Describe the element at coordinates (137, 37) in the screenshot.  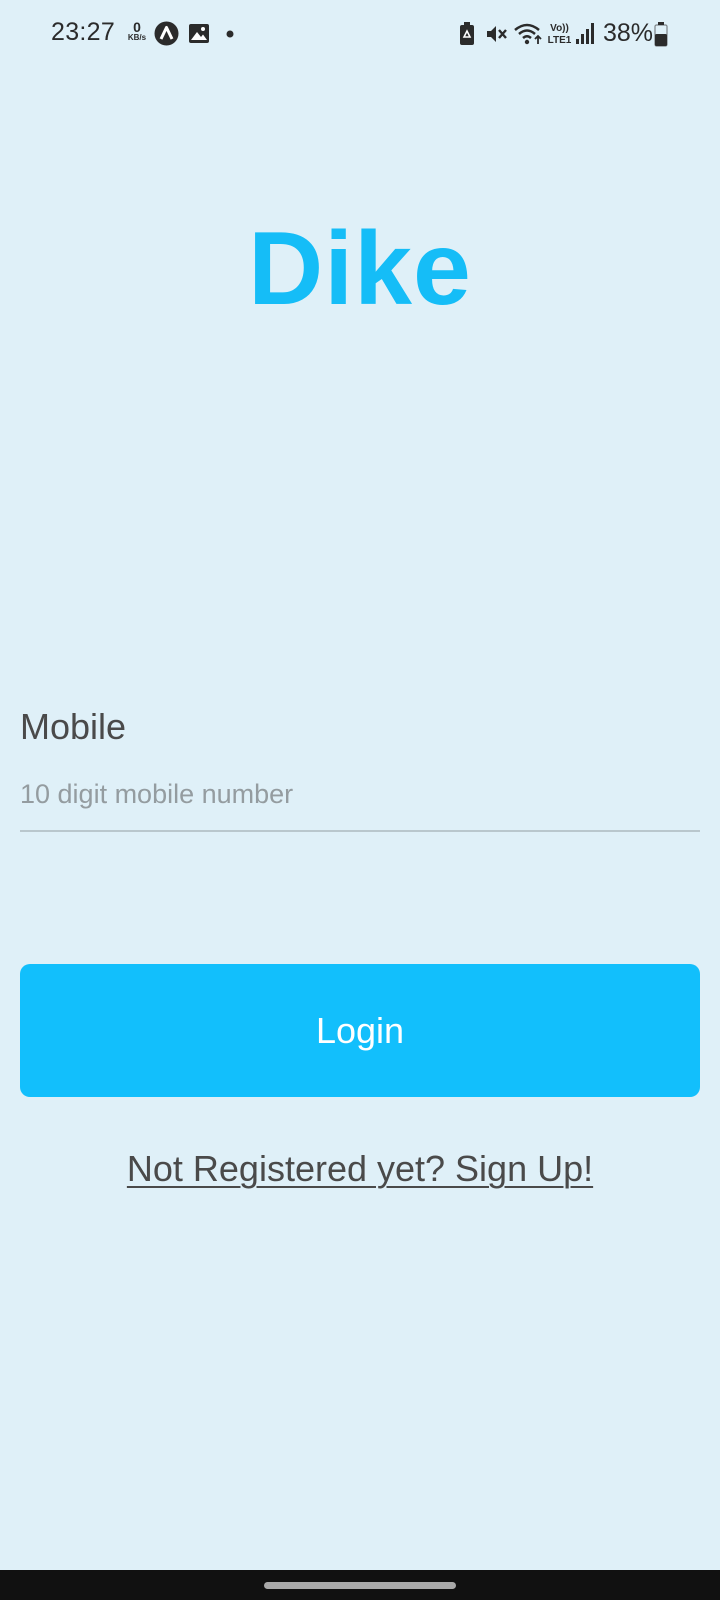
I see `data-speed-unit: KB/s` at that location.